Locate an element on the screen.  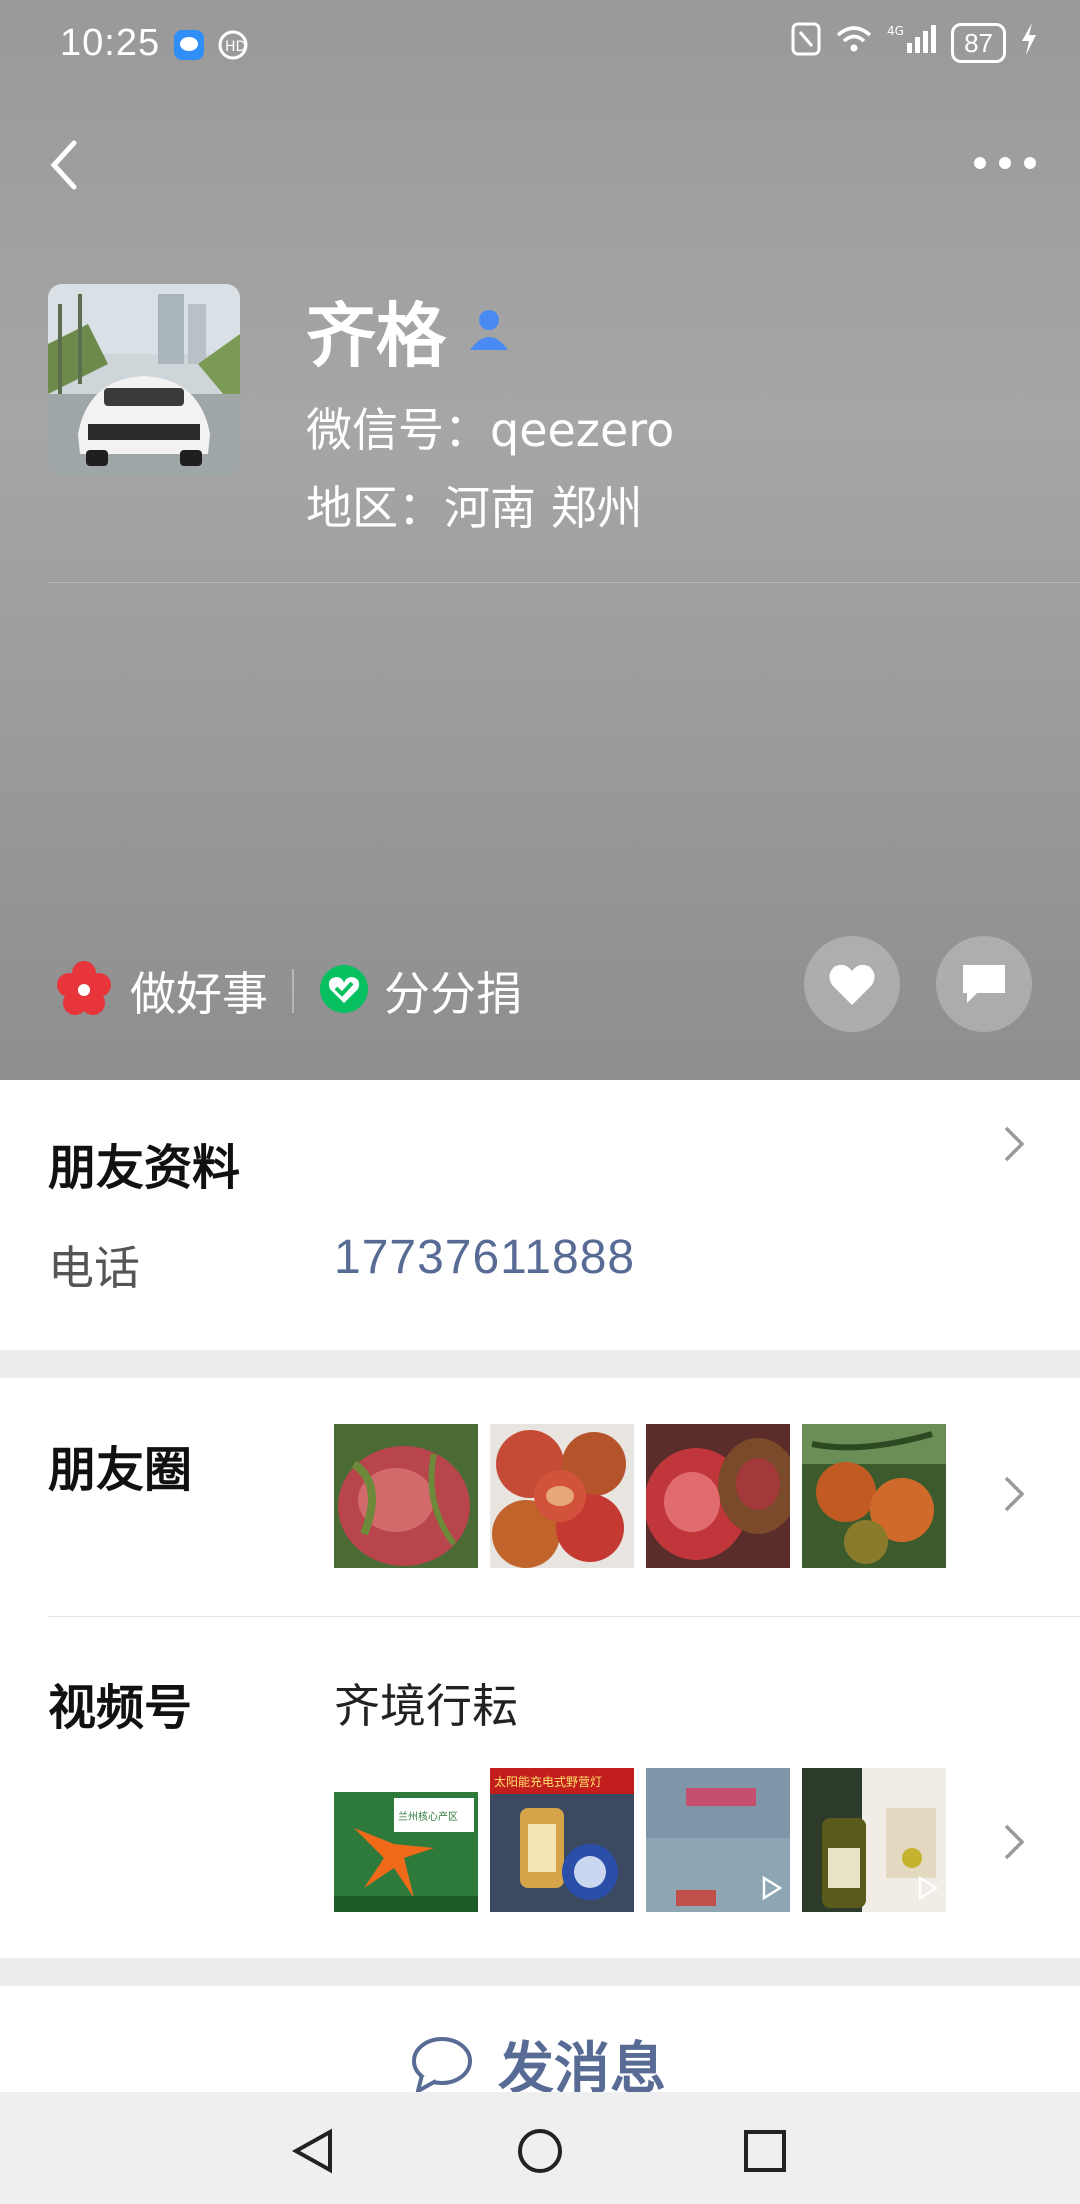
status-bar: 10:25 HD 4G 87 is located at coordinates (540, 46).